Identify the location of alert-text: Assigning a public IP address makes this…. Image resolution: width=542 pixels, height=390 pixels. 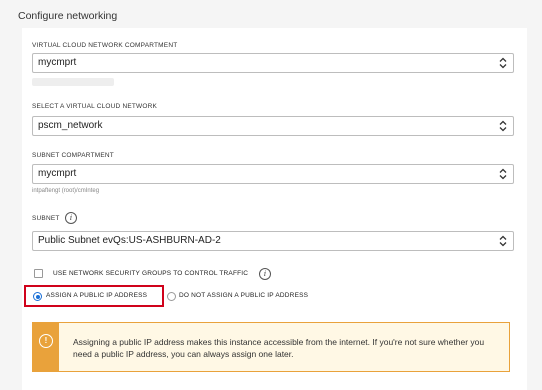
(279, 348).